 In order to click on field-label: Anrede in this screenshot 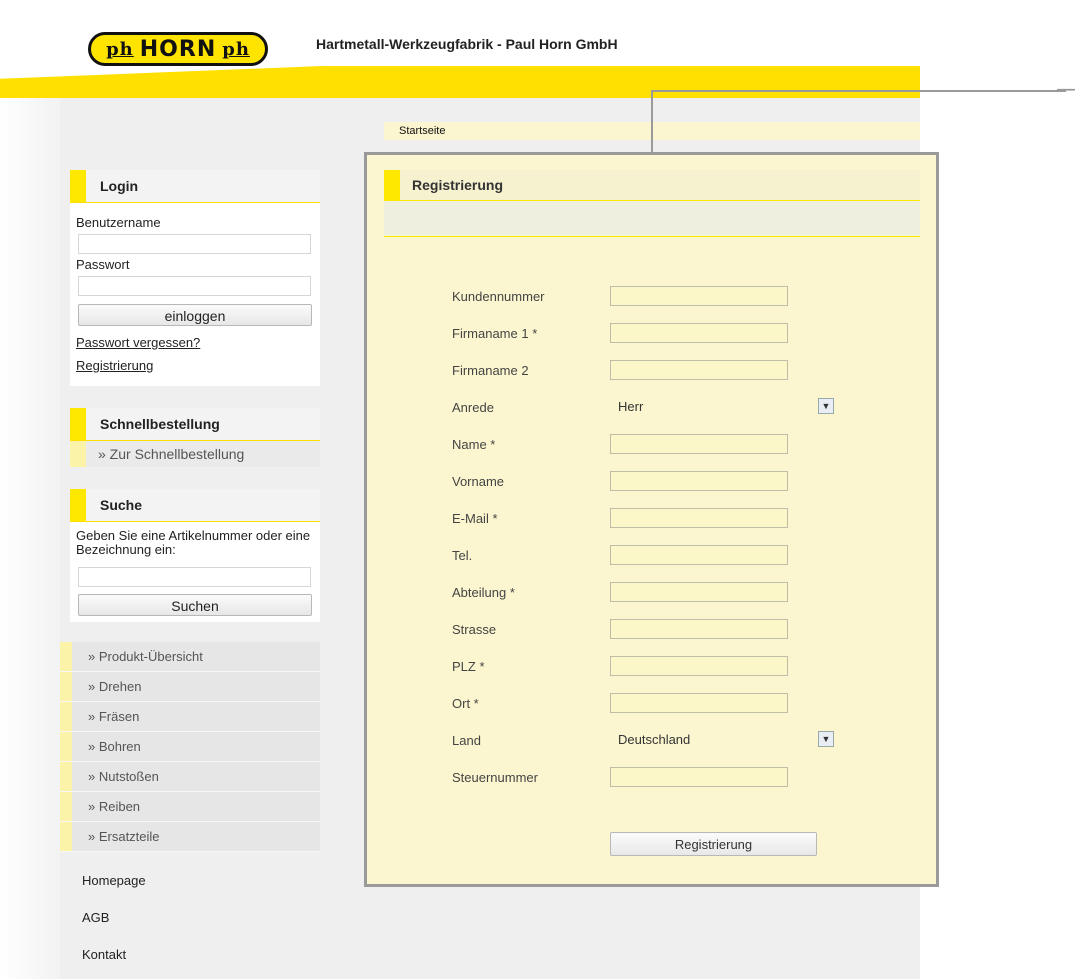, I will do `click(473, 407)`.